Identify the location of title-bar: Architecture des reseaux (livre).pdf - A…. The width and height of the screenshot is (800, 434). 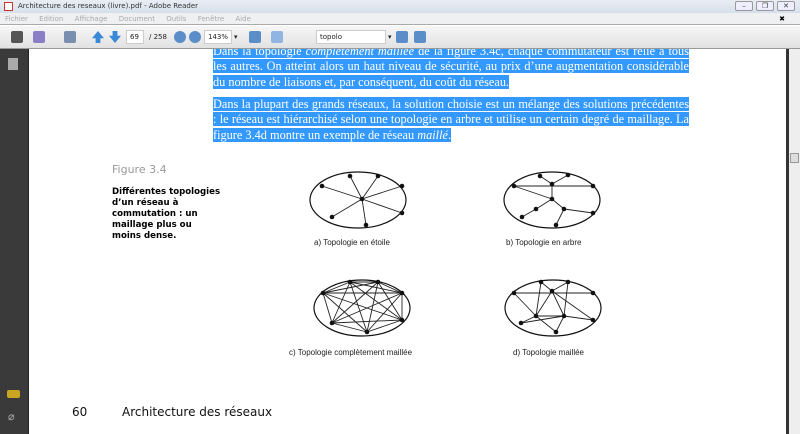
(400, 6).